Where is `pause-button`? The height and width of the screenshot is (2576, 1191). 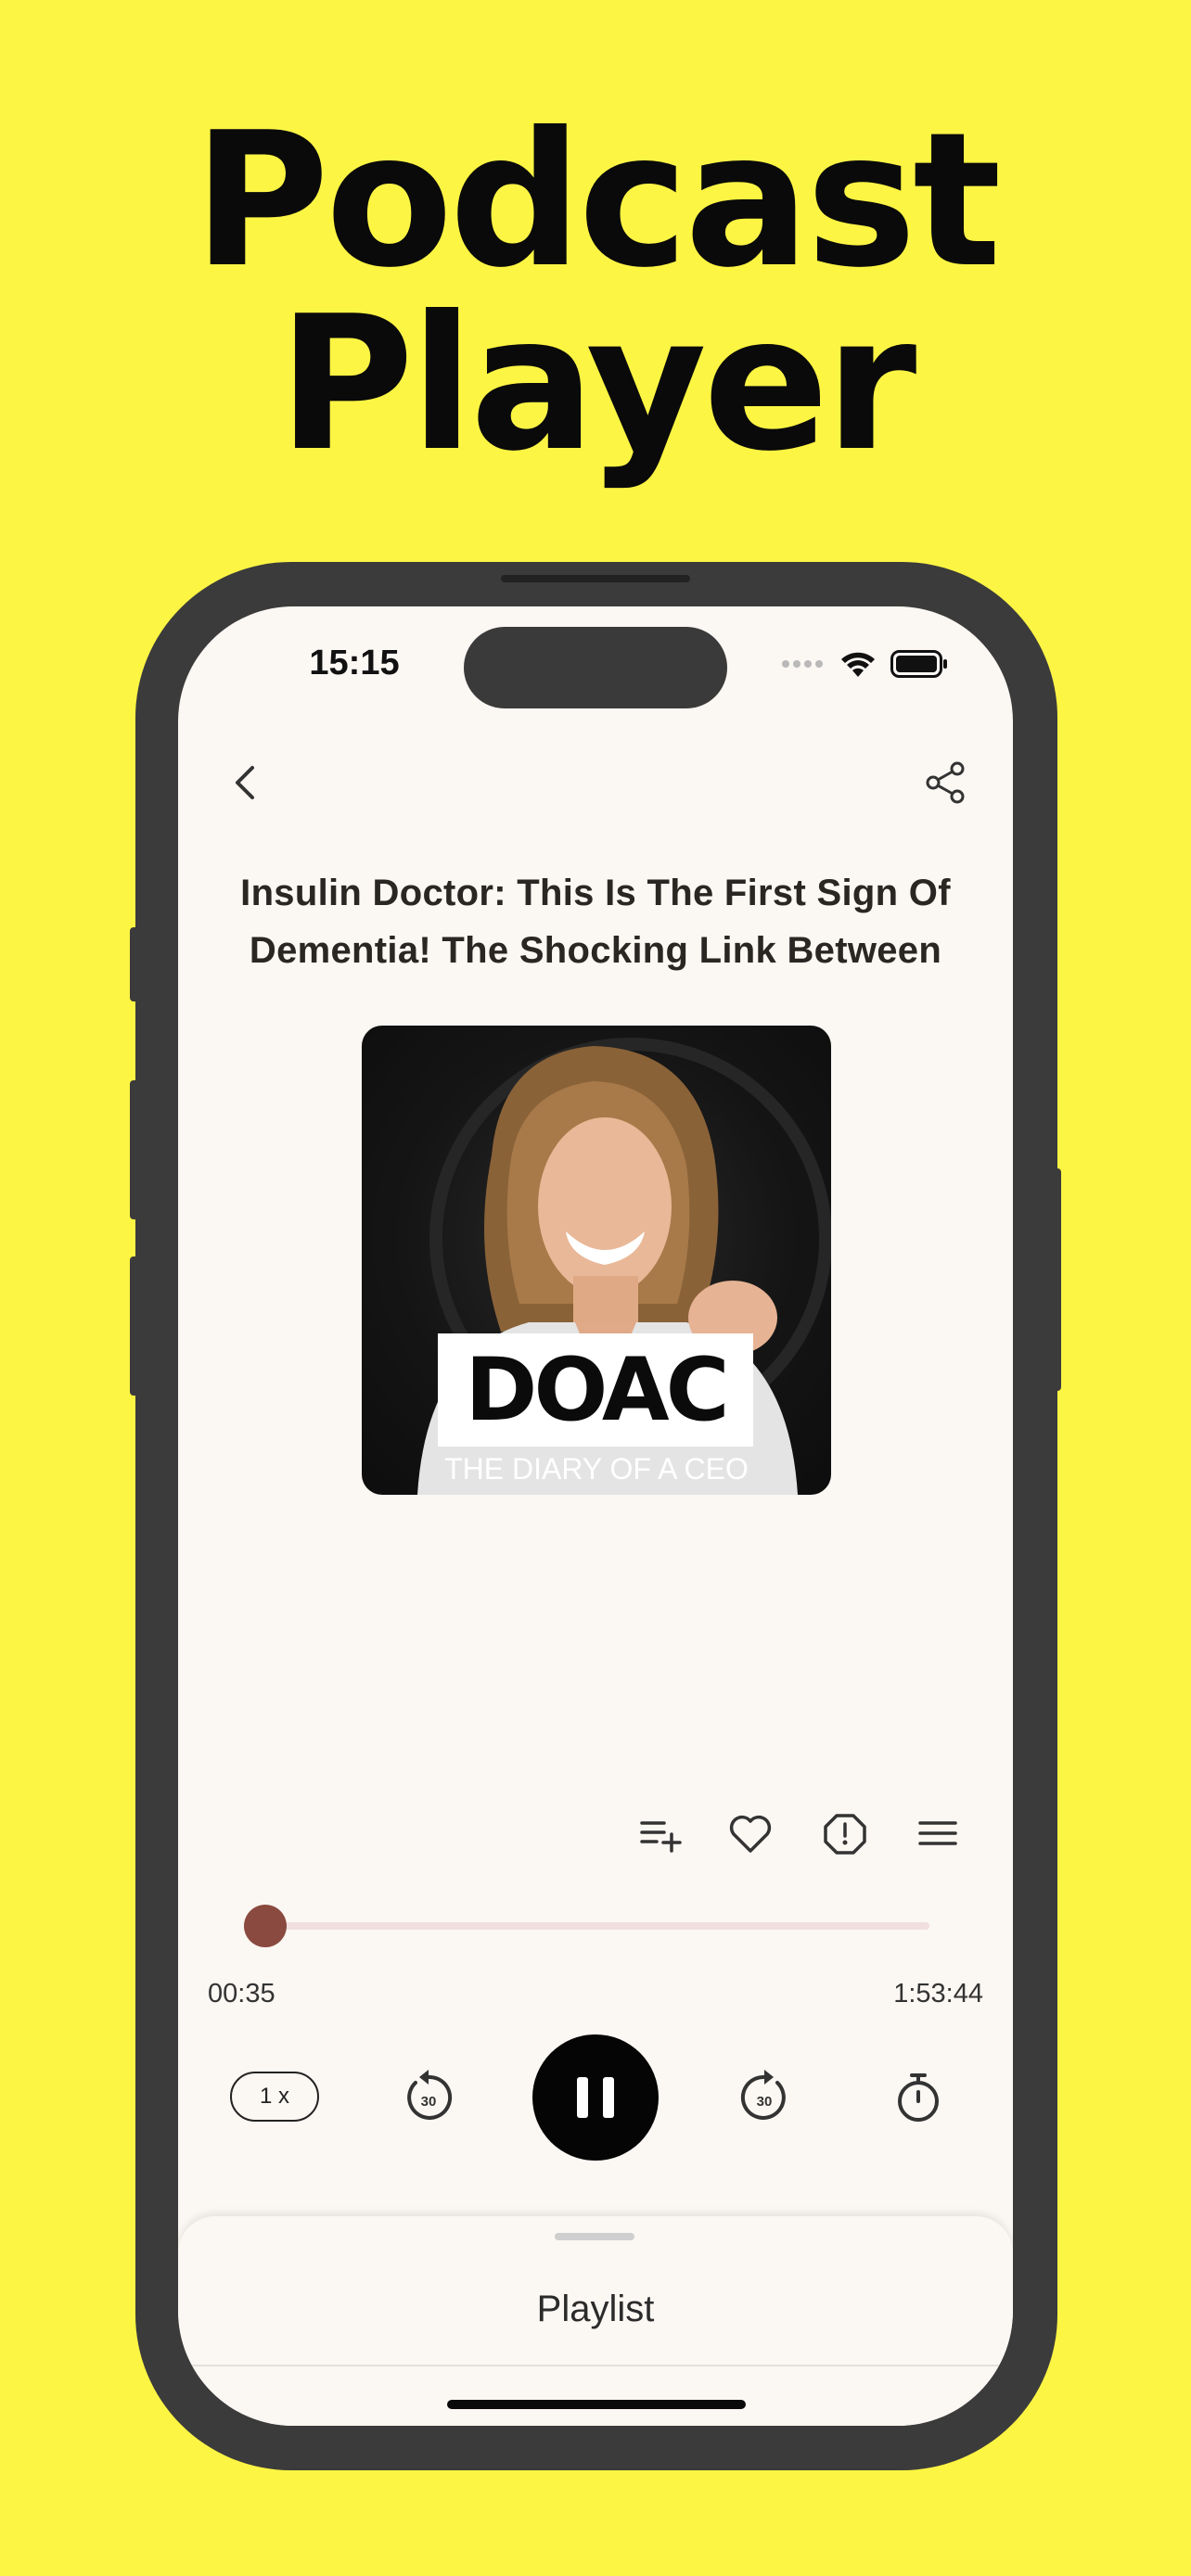 pause-button is located at coordinates (595, 2098).